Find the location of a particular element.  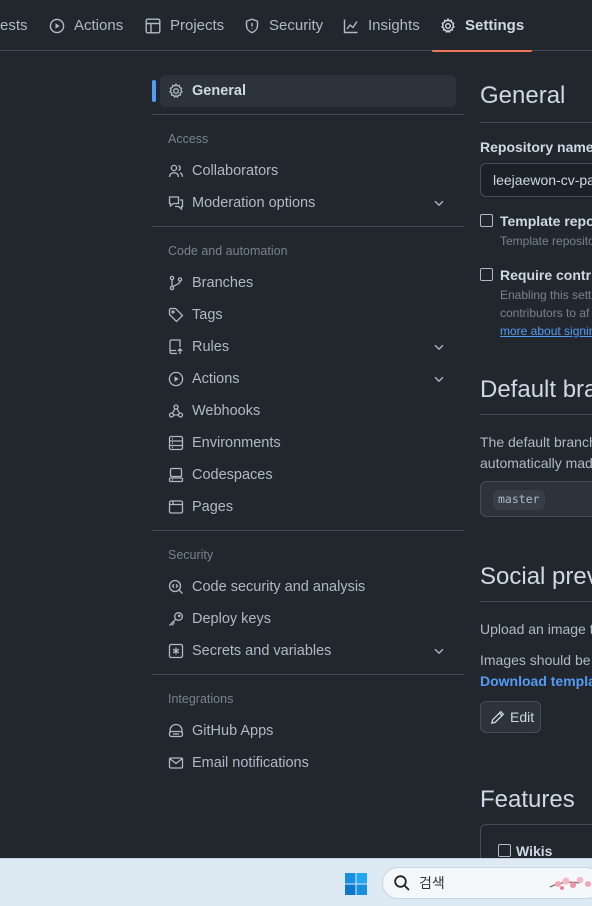

sidebar-item-email-notifications: Email notifications is located at coordinates (308, 763).